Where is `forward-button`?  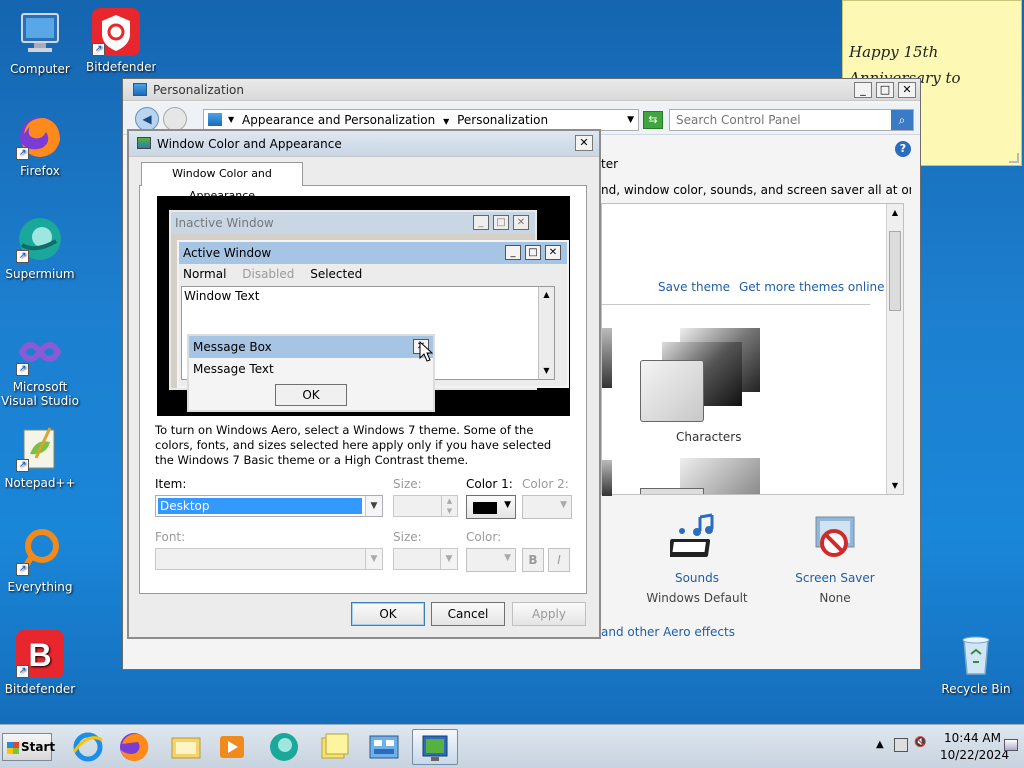
forward-button is located at coordinates (175, 119).